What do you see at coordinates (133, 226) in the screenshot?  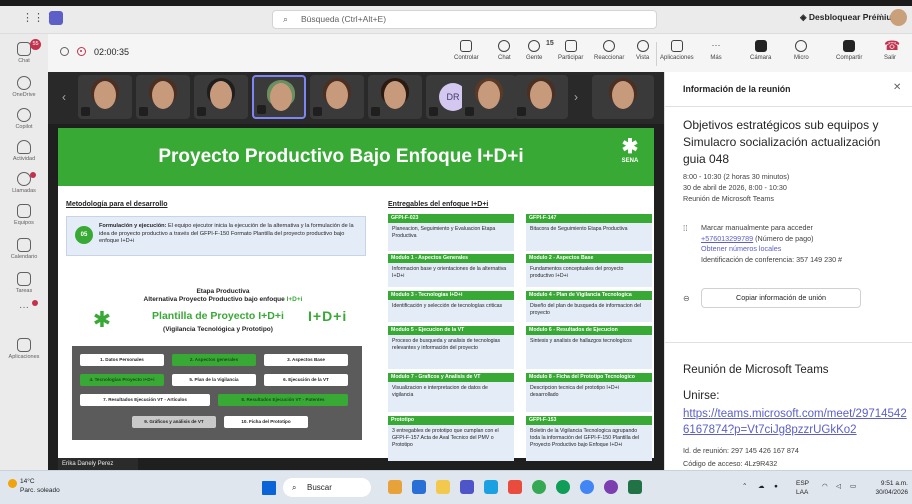 I see `step-bold: Formulación y ejecución:` at bounding box center [133, 226].